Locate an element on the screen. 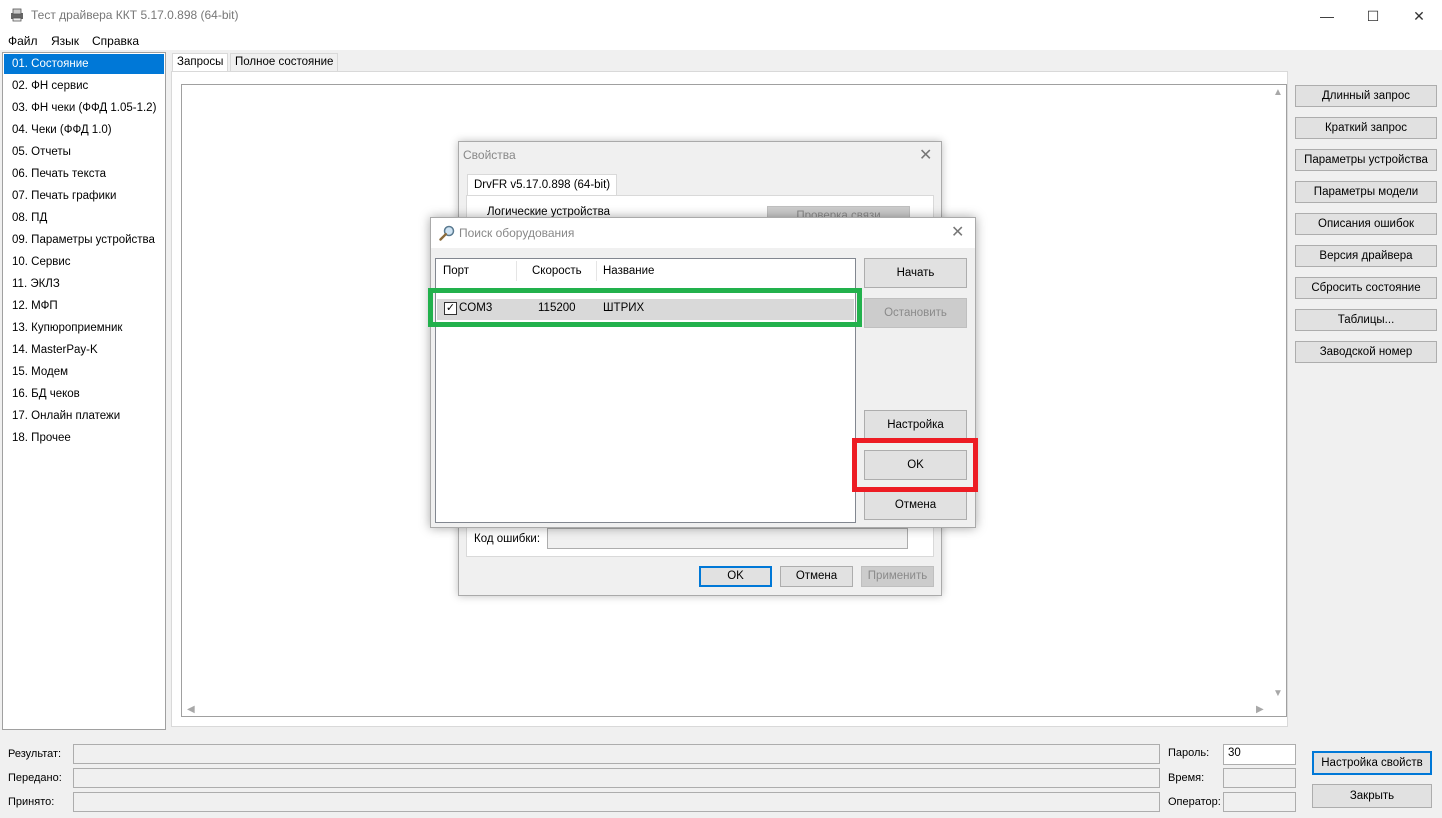 Image resolution: width=1442 pixels, height=818 pixels. sidebar-item-modem: 15. Модем is located at coordinates (84, 372).